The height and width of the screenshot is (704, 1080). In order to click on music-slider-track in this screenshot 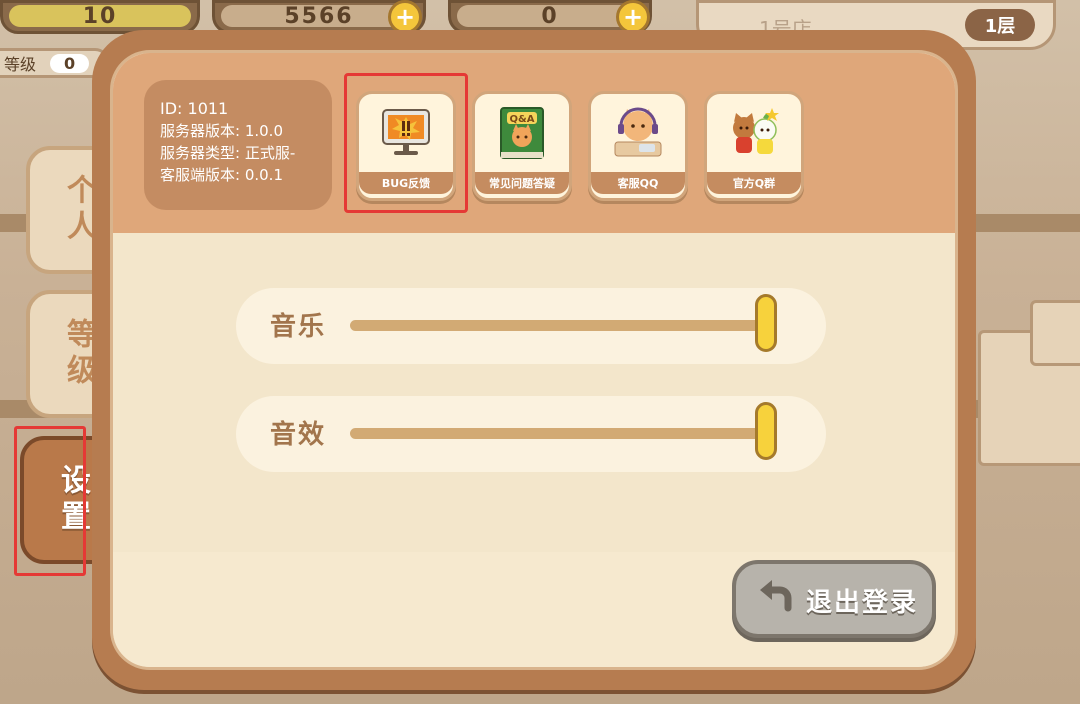, I will do `click(560, 325)`.